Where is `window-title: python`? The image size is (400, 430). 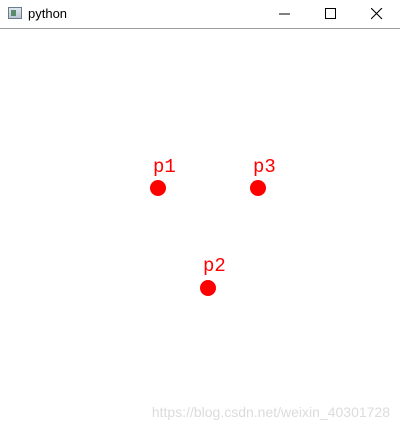
window-title: python is located at coordinates (48, 13).